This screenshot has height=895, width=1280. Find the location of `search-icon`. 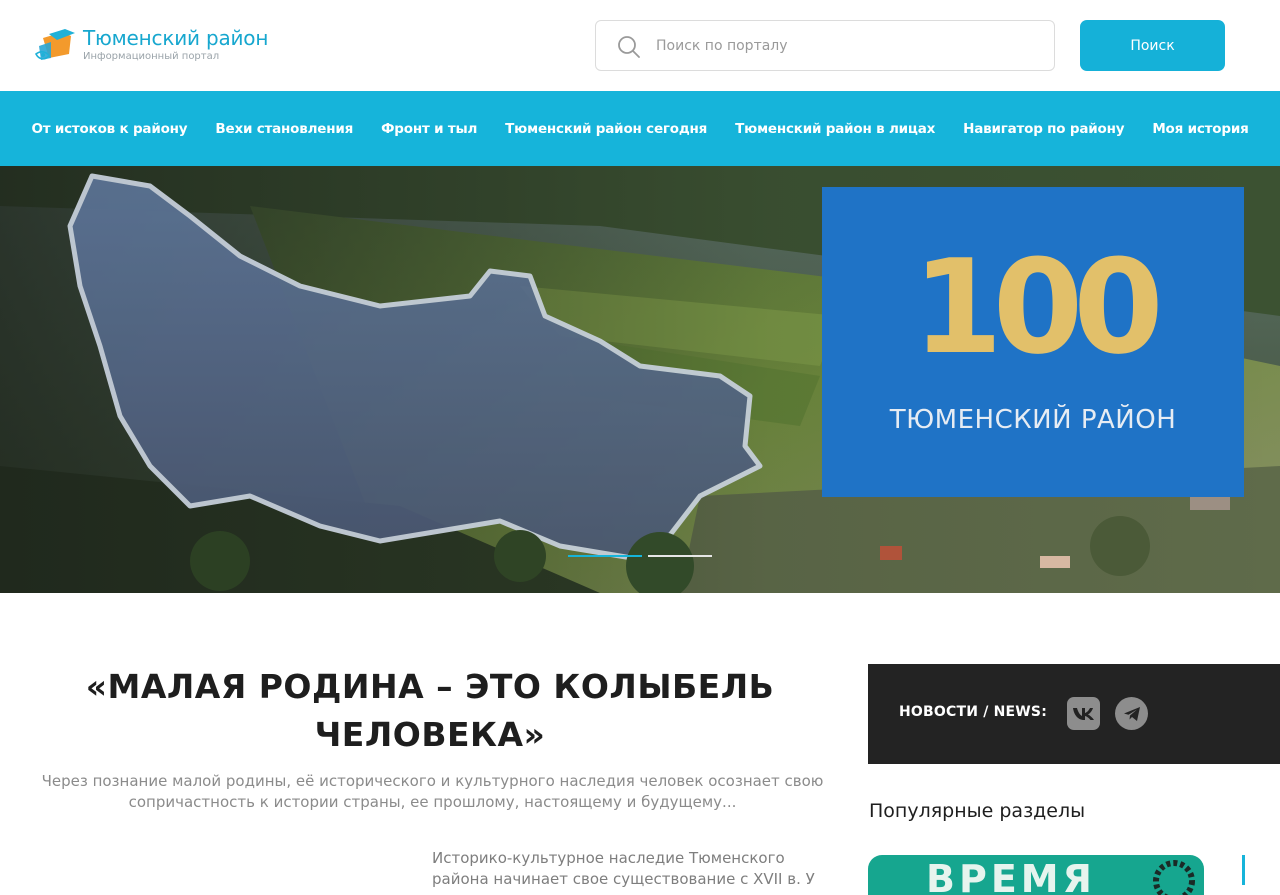

search-icon is located at coordinates (629, 47).